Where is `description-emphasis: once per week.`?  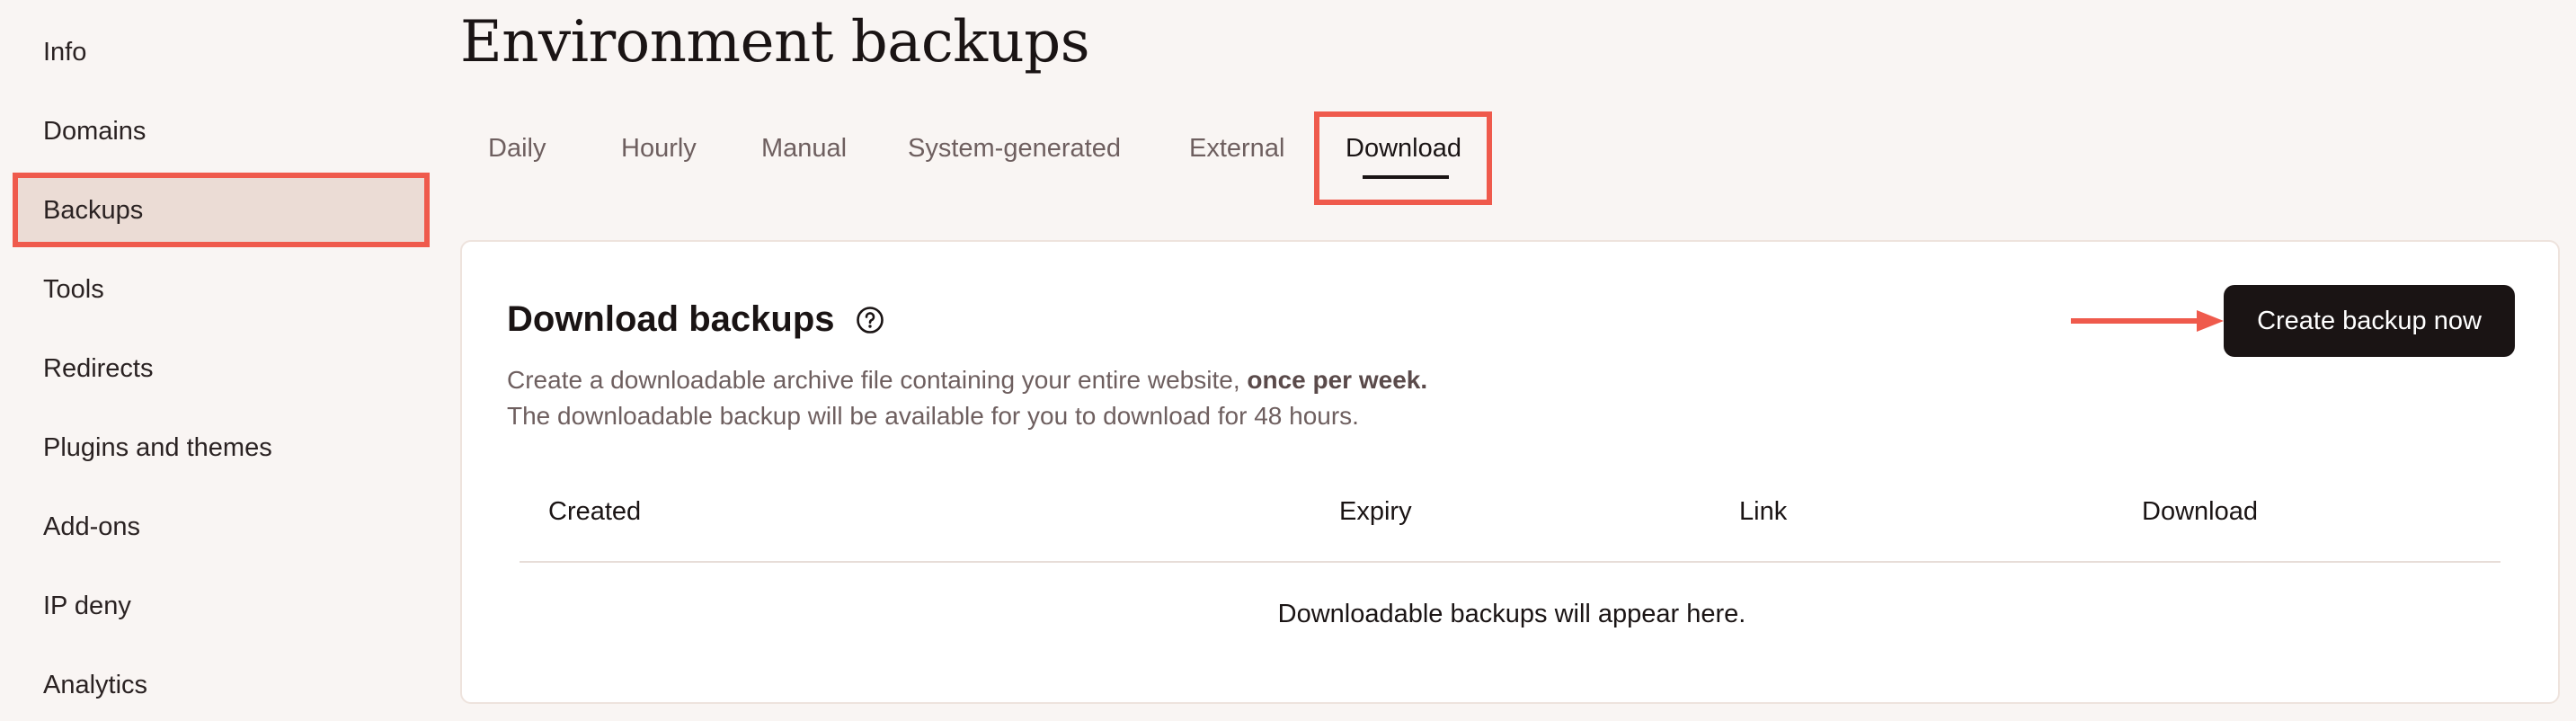
description-emphasis: once per week. is located at coordinates (1337, 380).